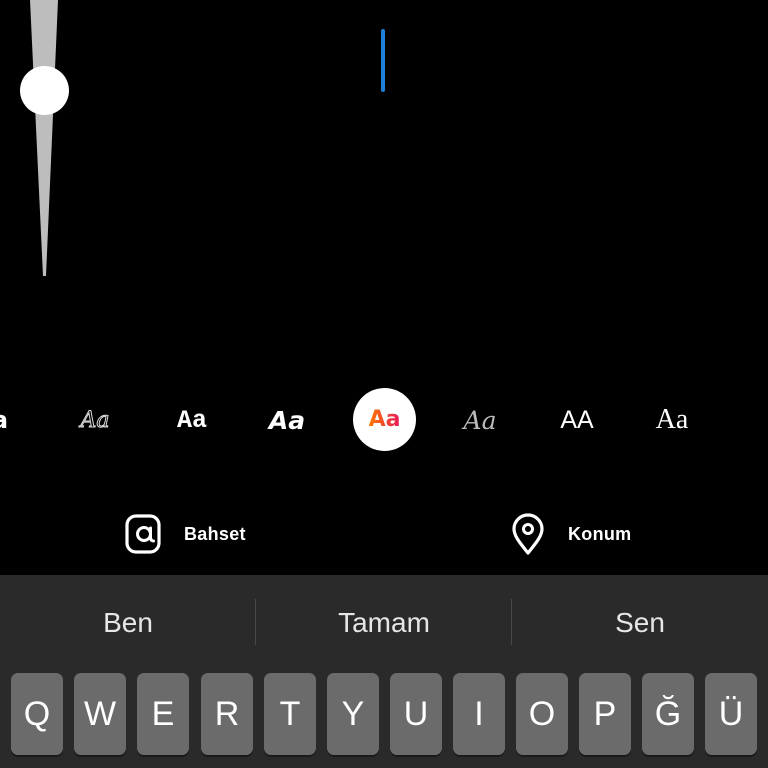 The width and height of the screenshot is (768, 768). Describe the element at coordinates (668, 714) in the screenshot. I see `key-g-breve: Ğ` at that location.